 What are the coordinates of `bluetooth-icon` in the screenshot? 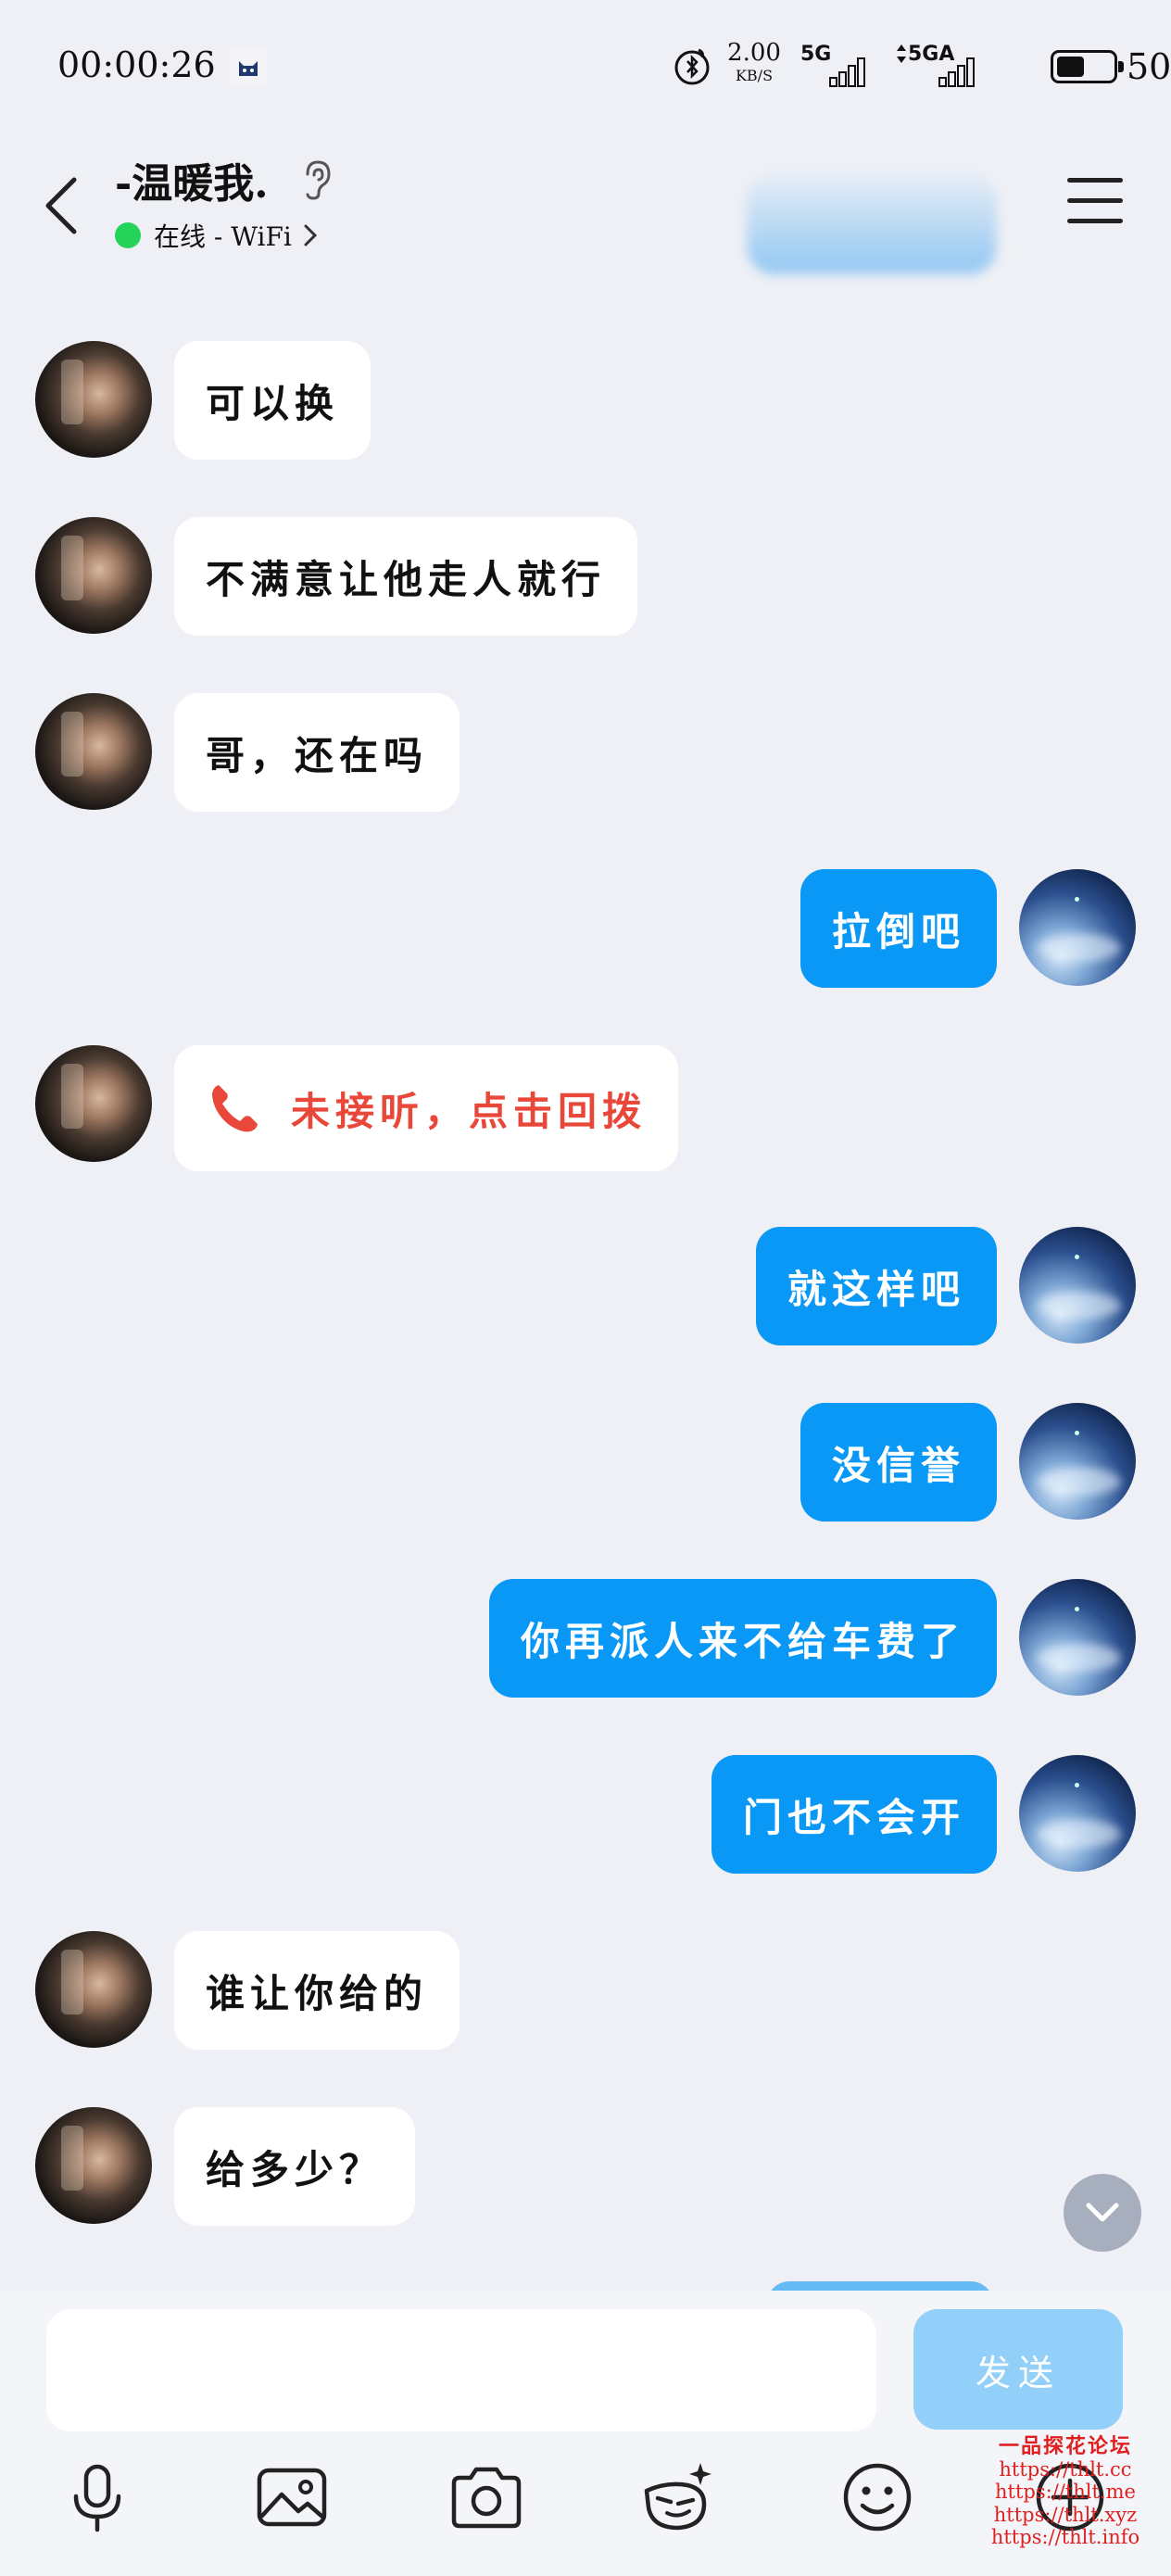 It's located at (692, 65).